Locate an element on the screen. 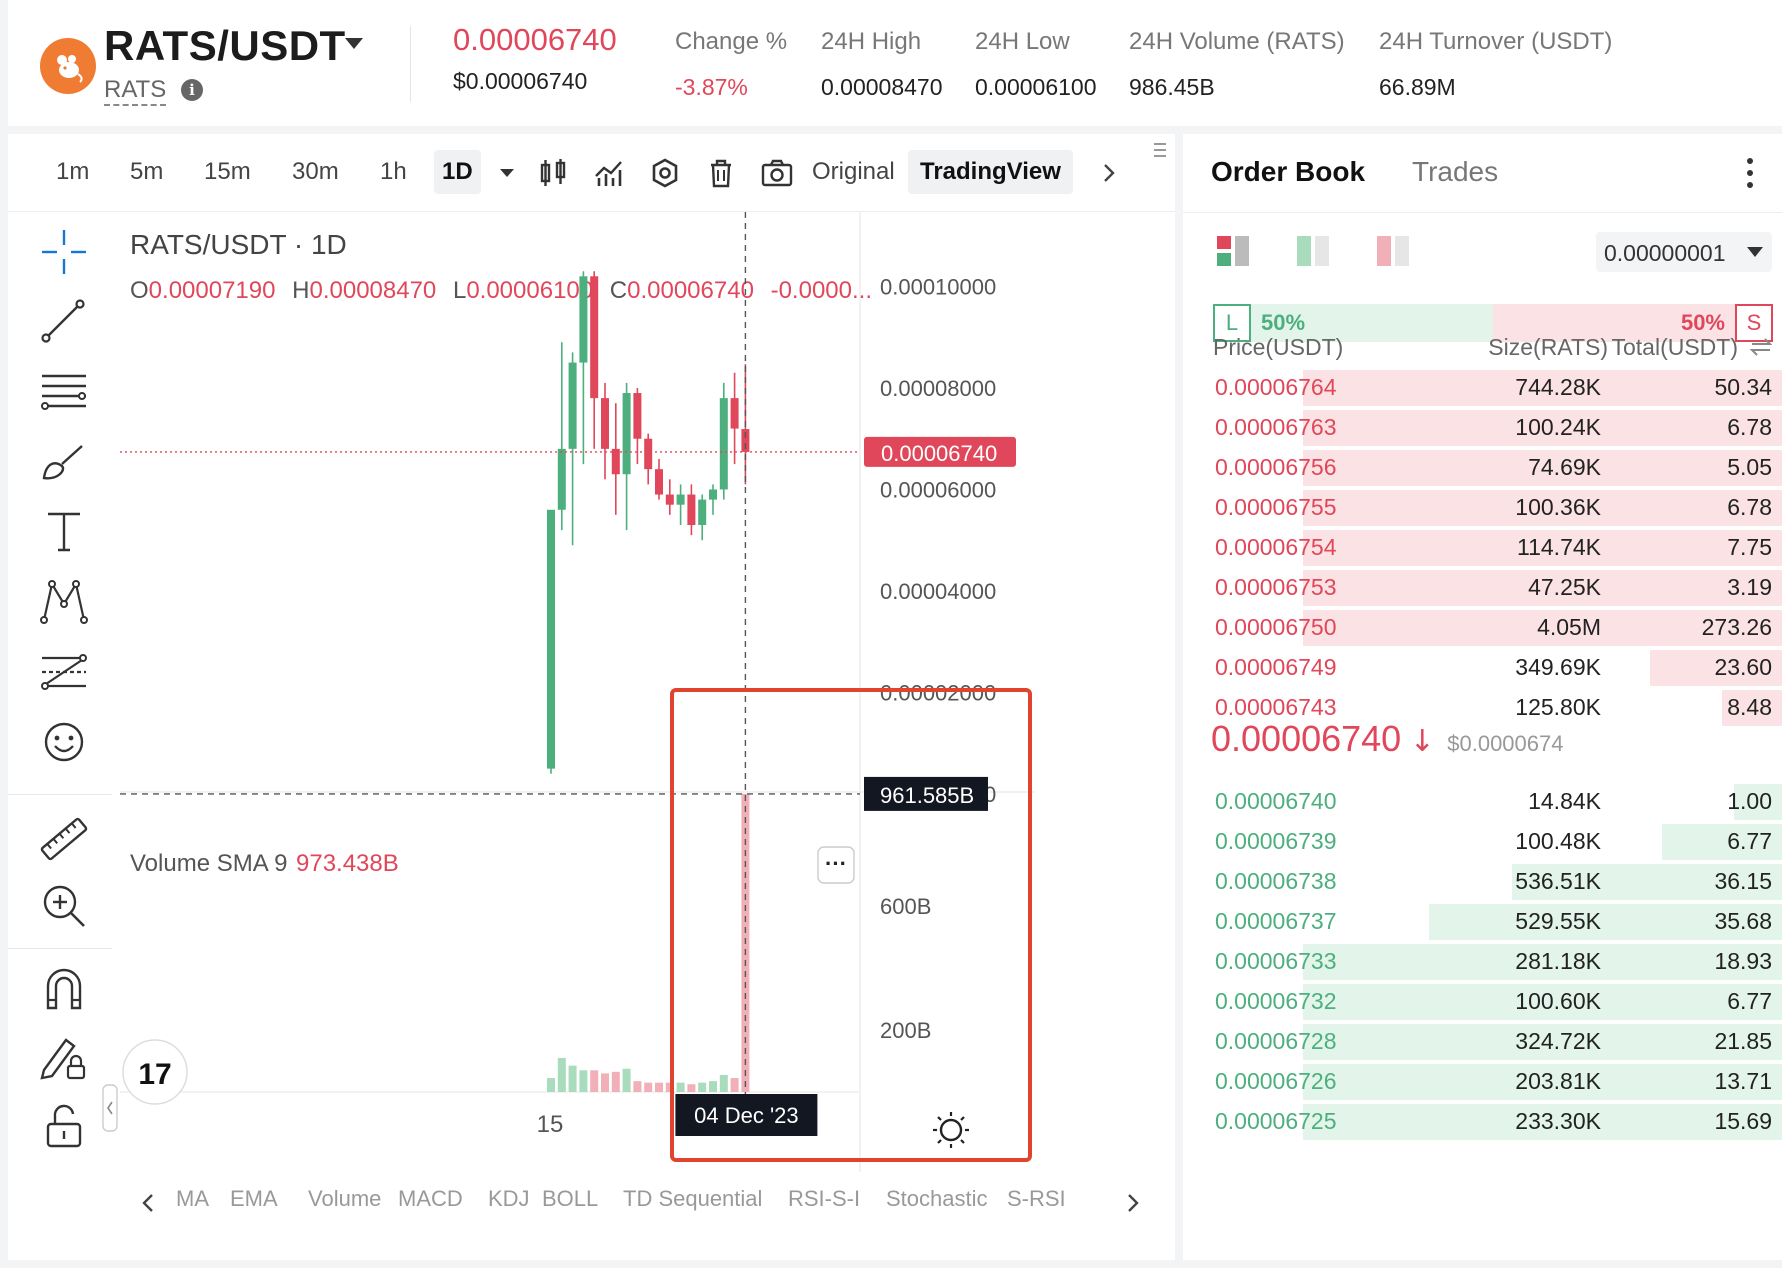 This screenshot has height=1268, width=1782. price-axis-label: 0.00004000 is located at coordinates (938, 591).